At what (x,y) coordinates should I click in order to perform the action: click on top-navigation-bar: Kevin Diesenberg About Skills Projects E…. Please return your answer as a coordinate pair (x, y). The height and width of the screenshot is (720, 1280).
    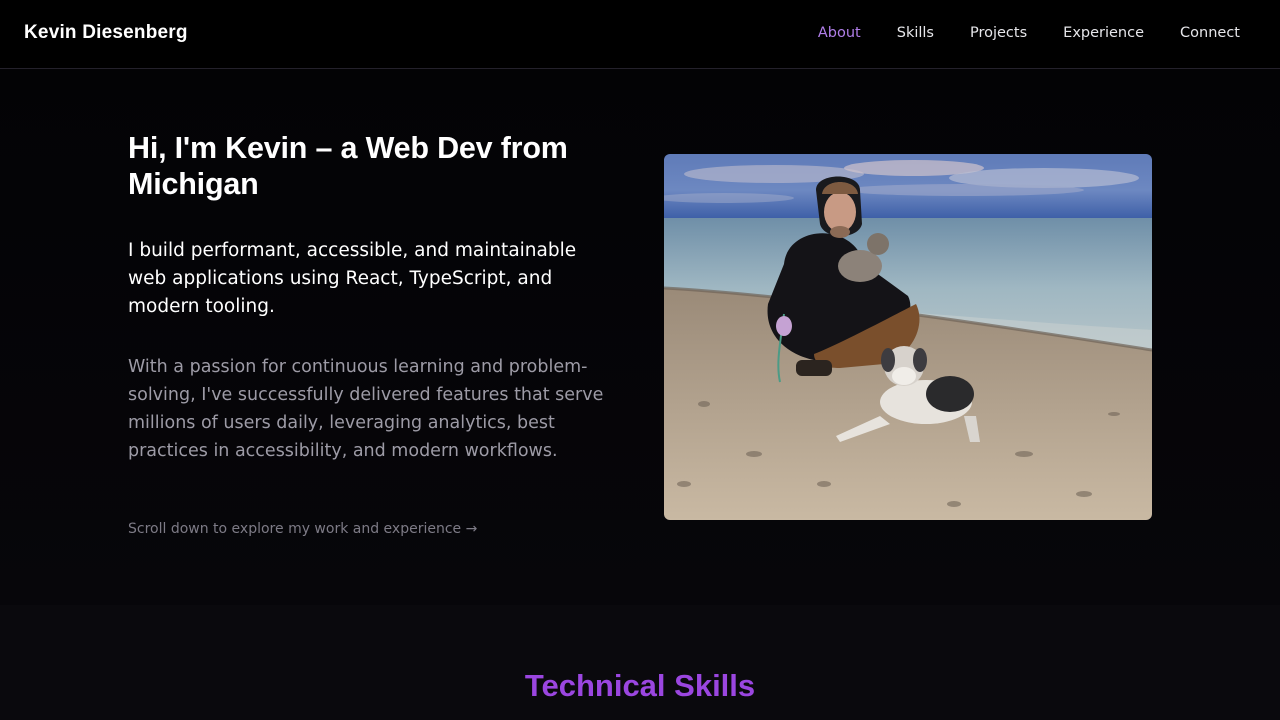
    Looking at the image, I should click on (640, 34).